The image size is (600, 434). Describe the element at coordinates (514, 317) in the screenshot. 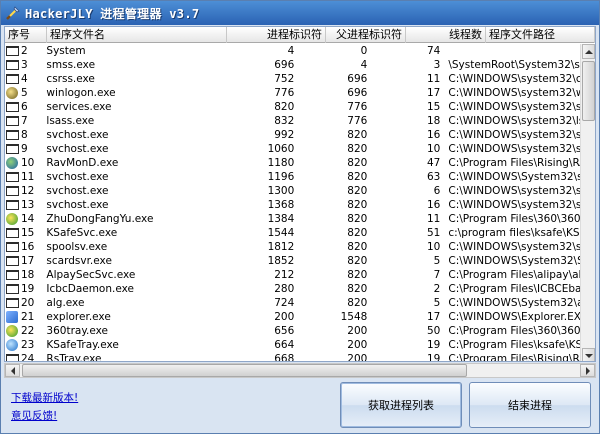

I see `path-cell: C:\WINDOWS\Explorer.EXE` at that location.